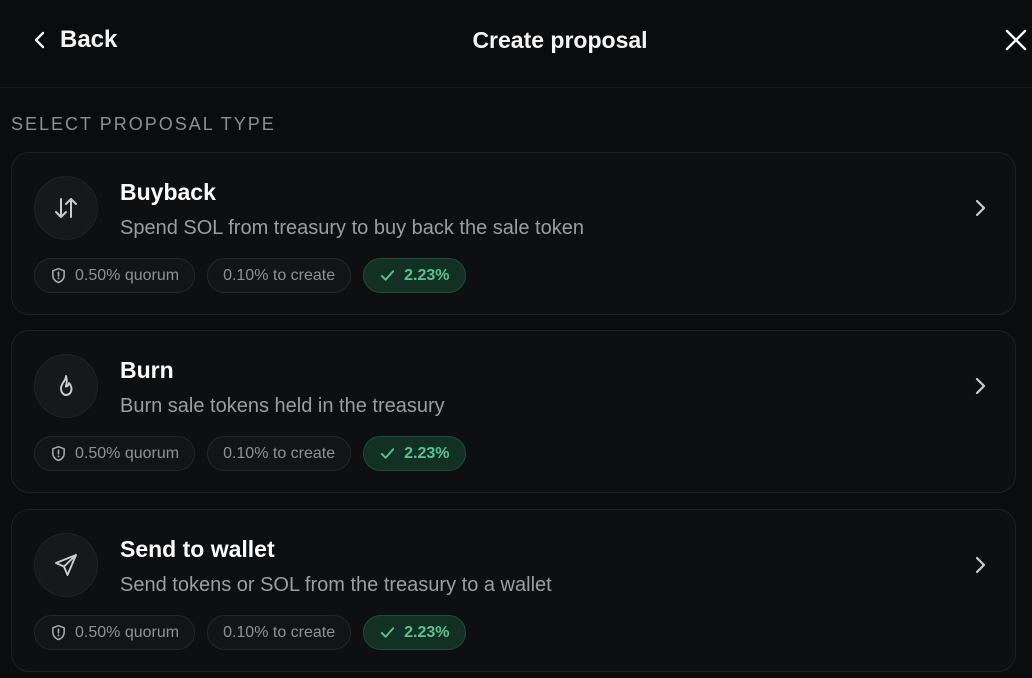 This screenshot has height=678, width=1032. I want to click on chevron-left-icon, so click(39, 40).